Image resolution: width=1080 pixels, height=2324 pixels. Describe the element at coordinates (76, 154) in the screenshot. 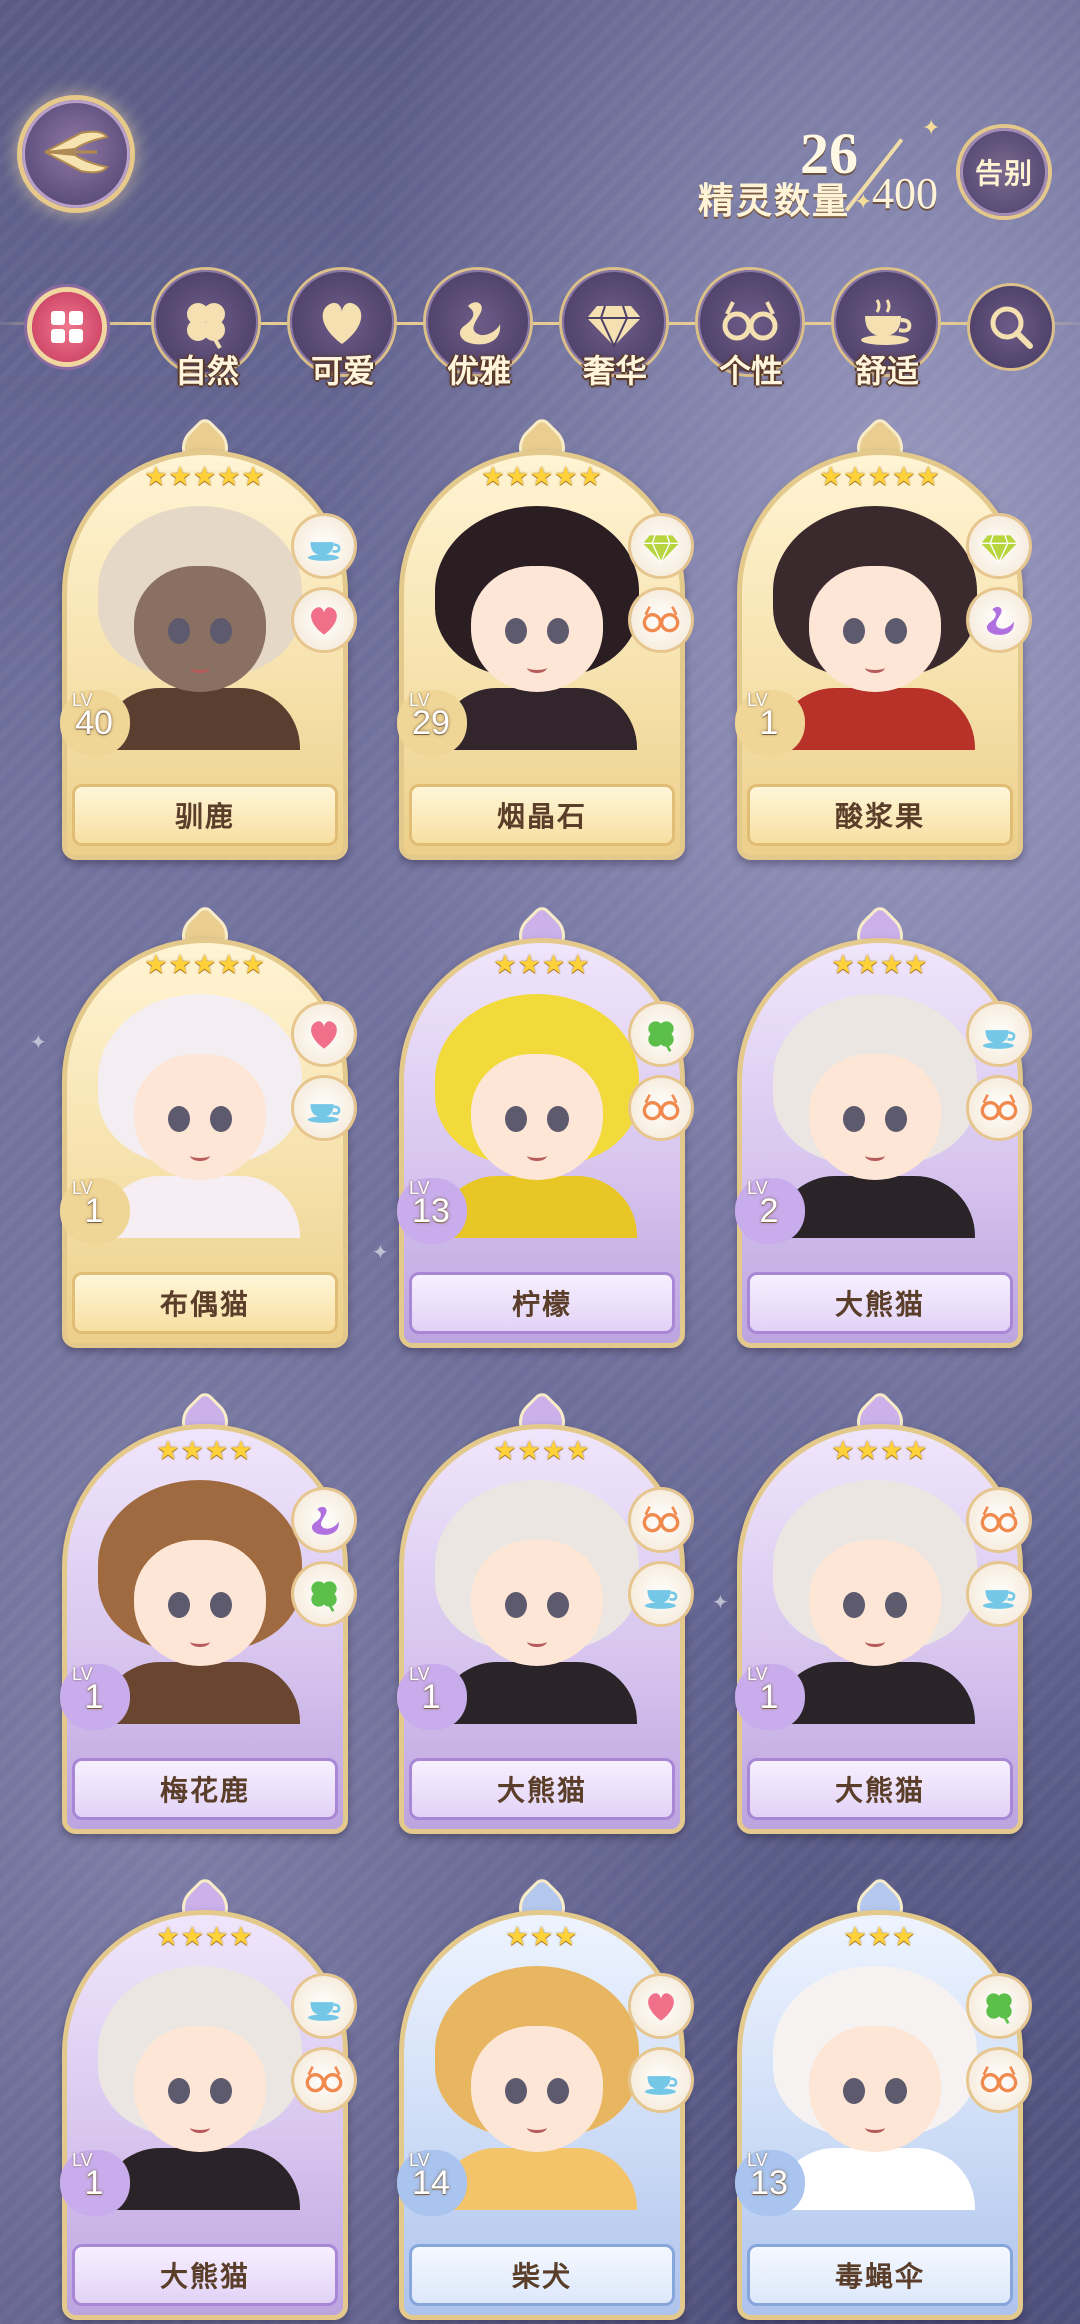

I see `back-button` at that location.